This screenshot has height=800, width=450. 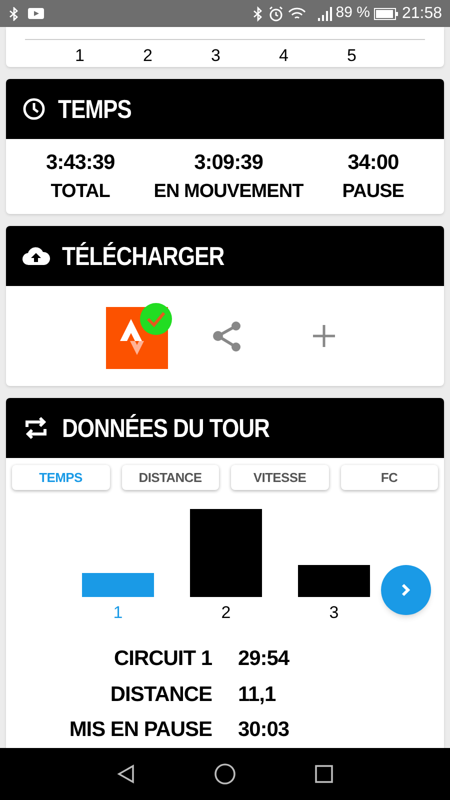 I want to click on metric-tab: FC, so click(x=389, y=477).